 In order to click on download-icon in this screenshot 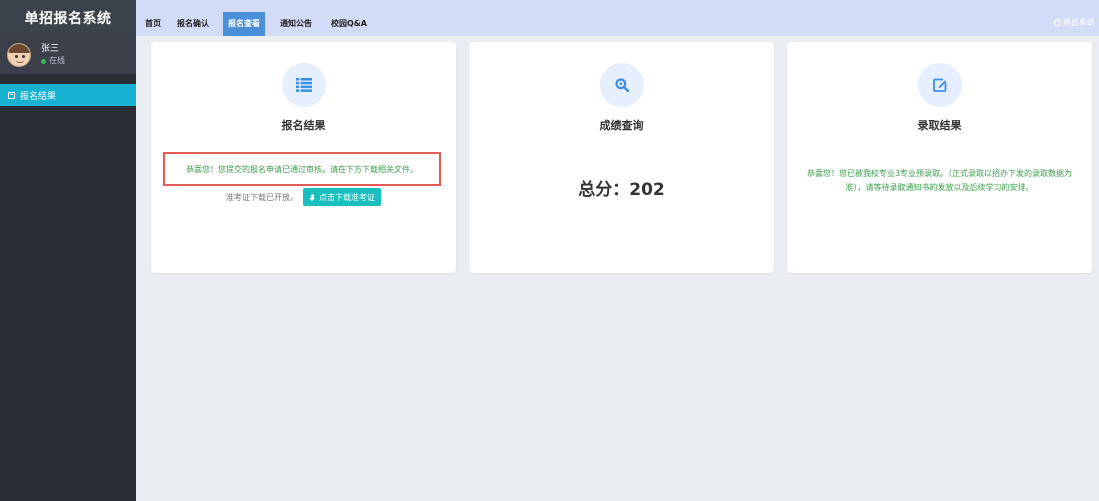, I will do `click(312, 197)`.